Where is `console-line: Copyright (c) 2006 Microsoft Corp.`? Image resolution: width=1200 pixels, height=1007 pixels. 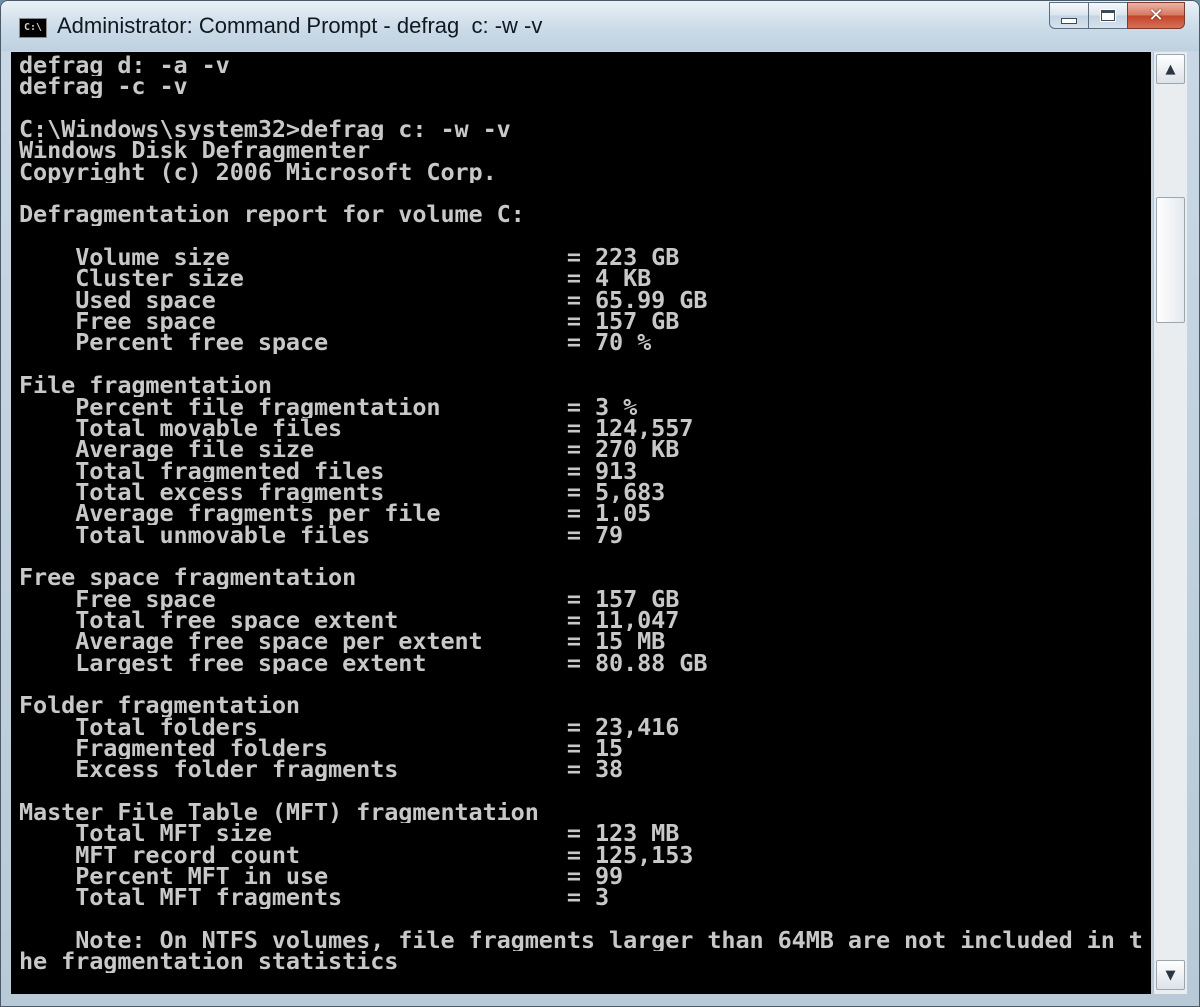
console-line: Copyright (c) 2006 Microsoft Corp. is located at coordinates (258, 172).